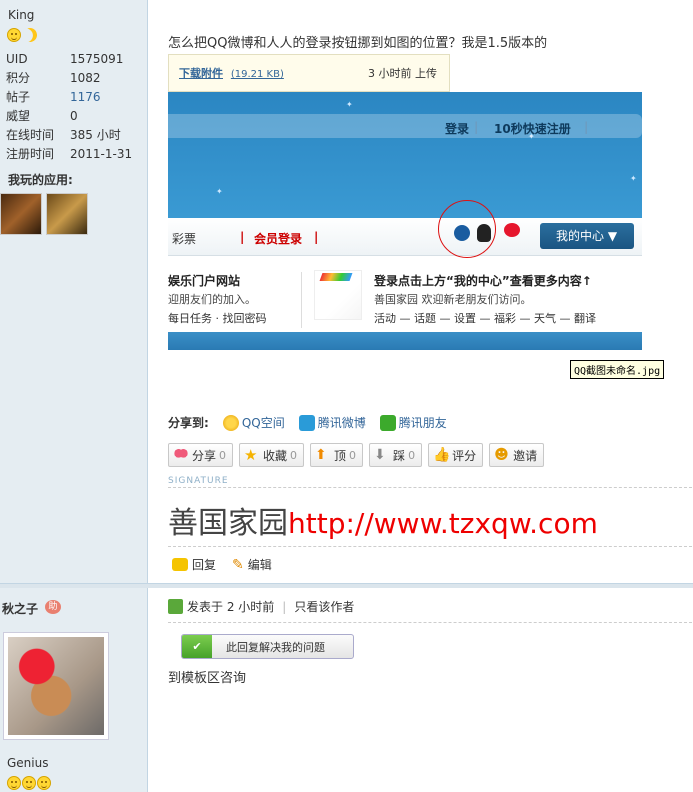 This screenshot has width=693, height=792. I want to click on downvote-button: ⬇ 踩 0, so click(396, 455).